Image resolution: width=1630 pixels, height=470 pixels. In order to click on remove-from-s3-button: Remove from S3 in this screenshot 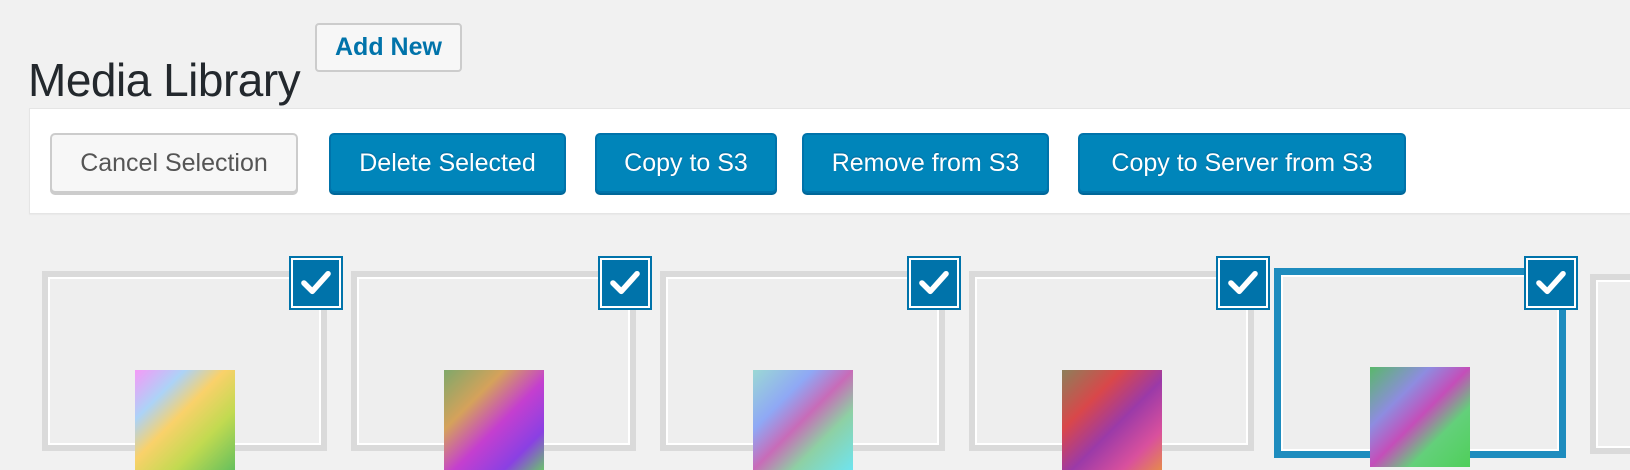, I will do `click(925, 163)`.